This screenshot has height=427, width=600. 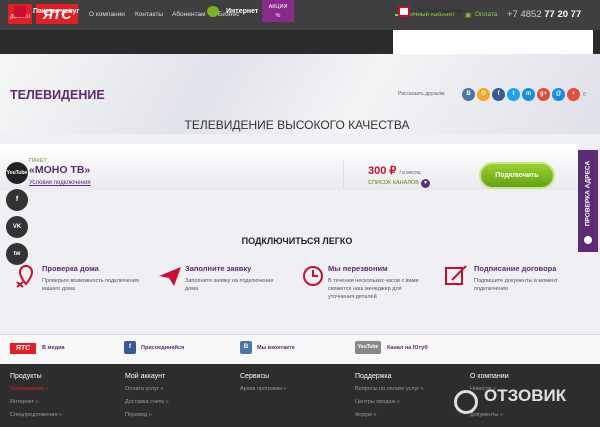 What do you see at coordinates (488, 12) in the screenshot?
I see `tab-tv: Телевидение` at bounding box center [488, 12].